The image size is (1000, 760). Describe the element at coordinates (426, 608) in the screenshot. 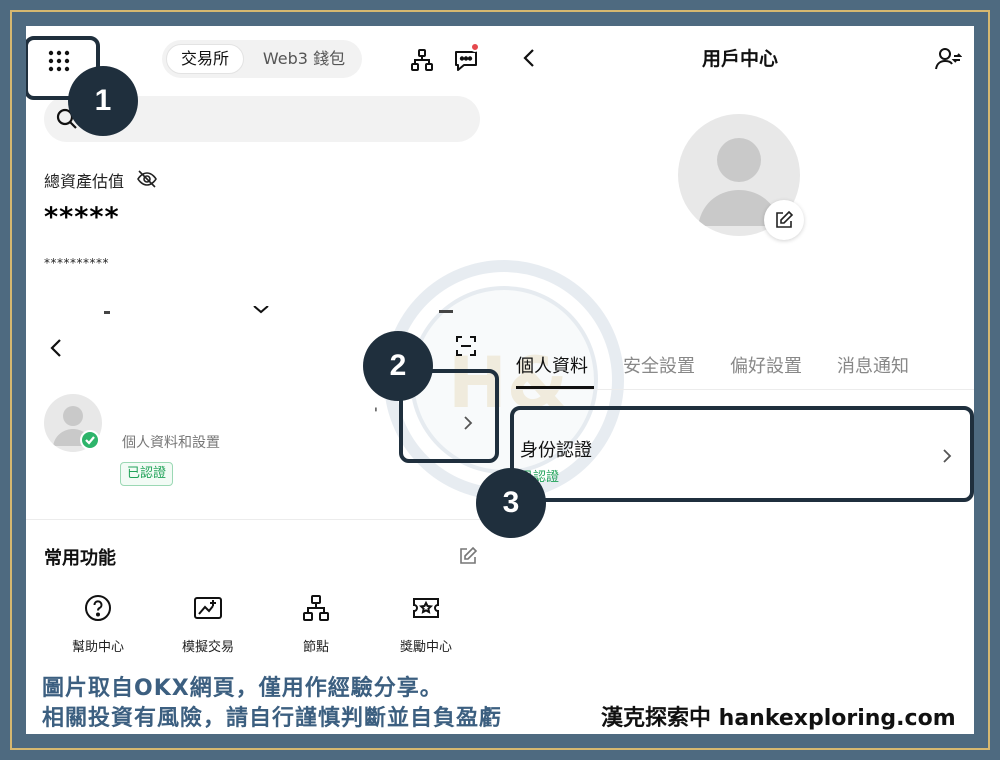

I see `rewards-icon` at that location.